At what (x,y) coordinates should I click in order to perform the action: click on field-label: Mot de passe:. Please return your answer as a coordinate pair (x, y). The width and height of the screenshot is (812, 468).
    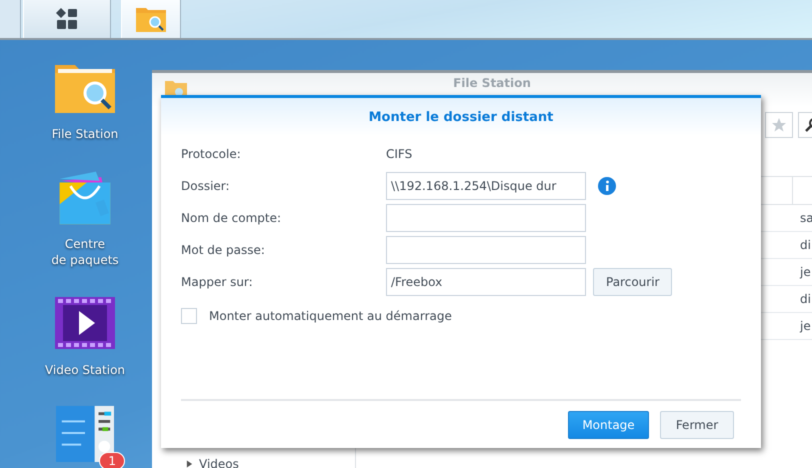
    Looking at the image, I should click on (223, 250).